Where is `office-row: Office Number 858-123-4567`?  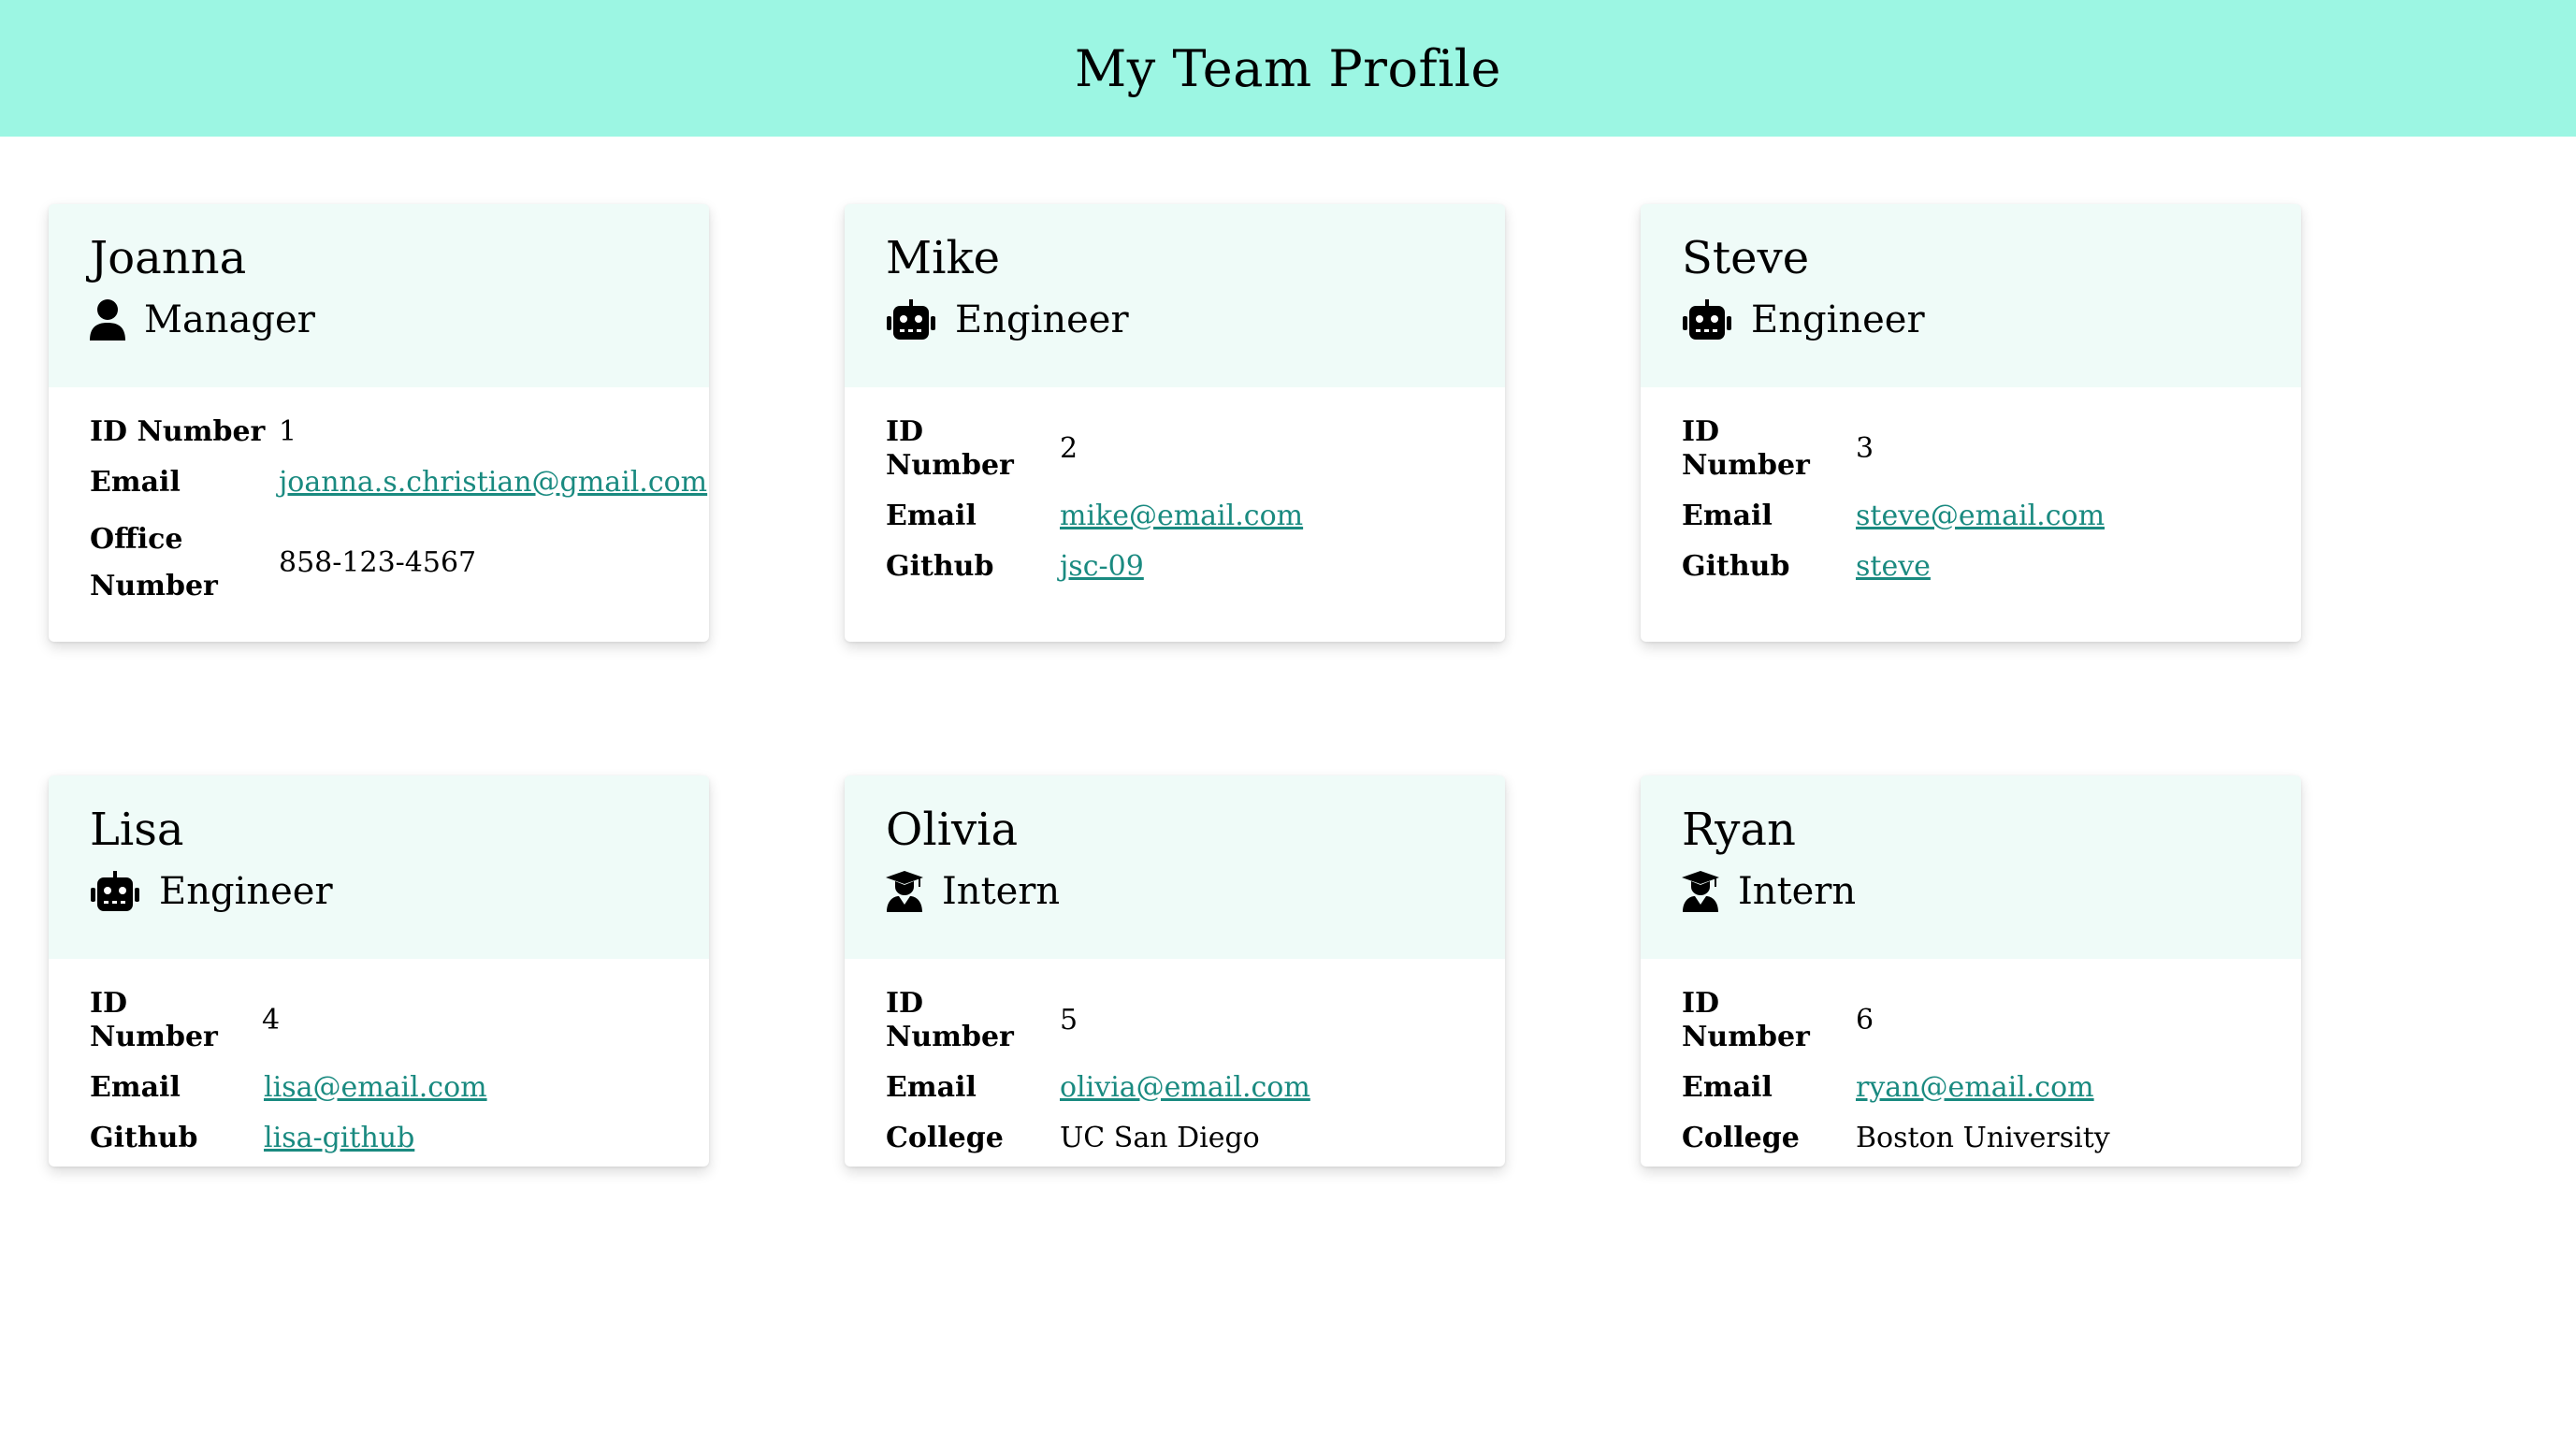 office-row: Office Number 858-123-4567 is located at coordinates (379, 563).